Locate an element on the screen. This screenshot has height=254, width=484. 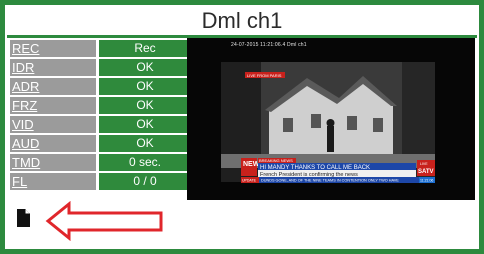
video-osd-timestamp: 24-07-2015 11:21:06.4 Dml ch1 is located at coordinates (269, 45).